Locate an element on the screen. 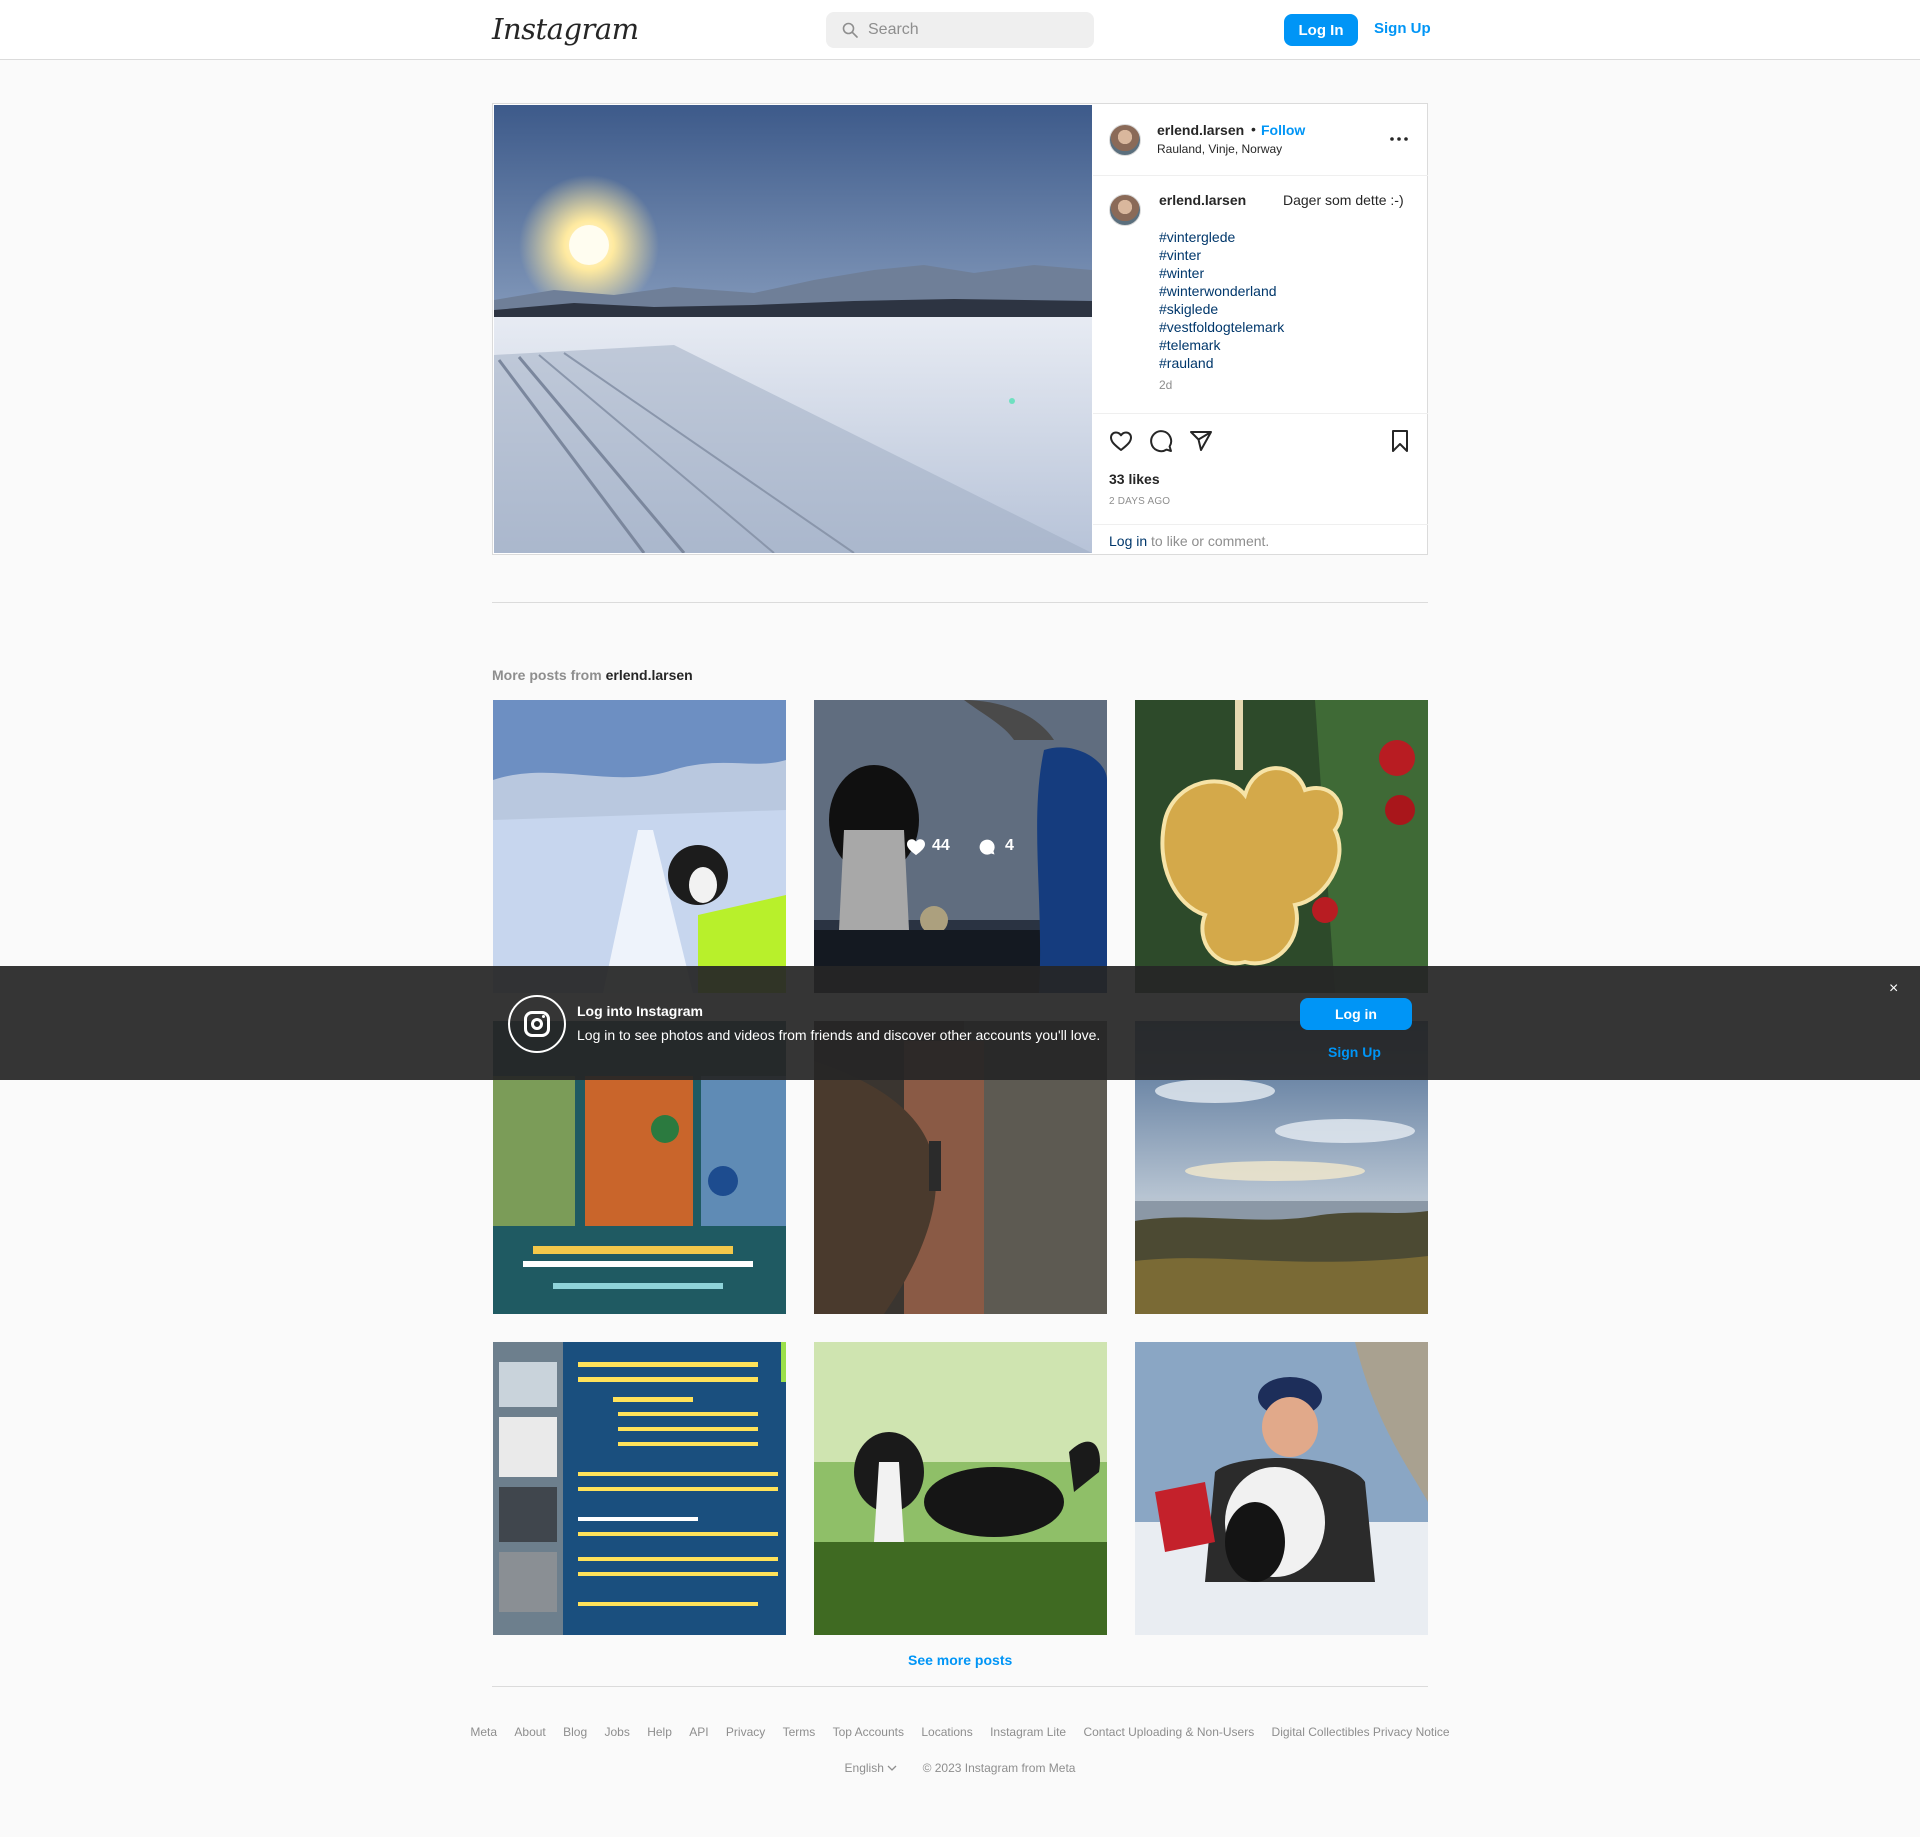 Image resolution: width=1920 pixels, height=1837 pixels. login-link: Log in is located at coordinates (1128, 541).